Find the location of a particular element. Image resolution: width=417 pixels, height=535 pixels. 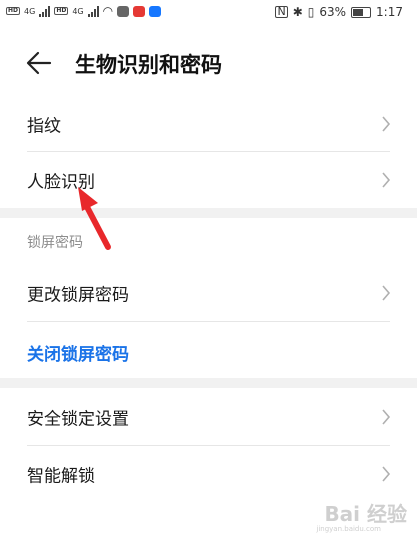

signal-icon is located at coordinates (45, 11).